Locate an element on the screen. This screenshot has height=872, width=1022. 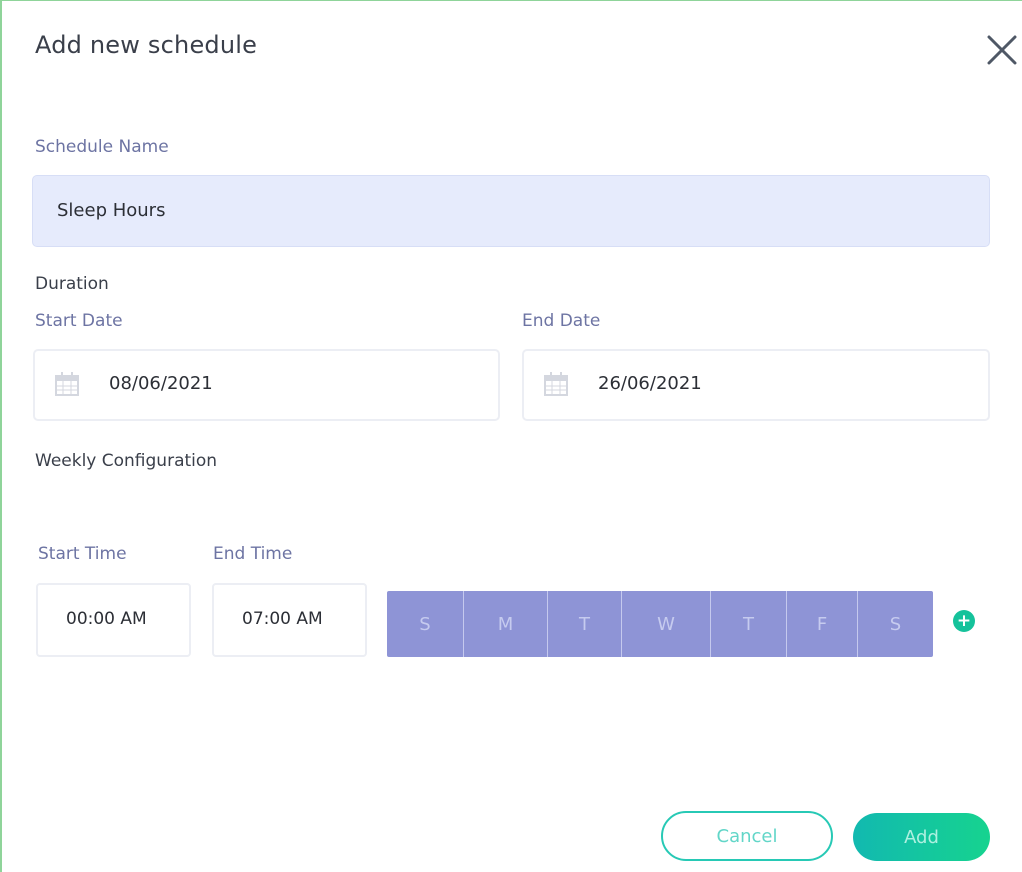
start-time-value: 00:00 AM is located at coordinates (106, 619).